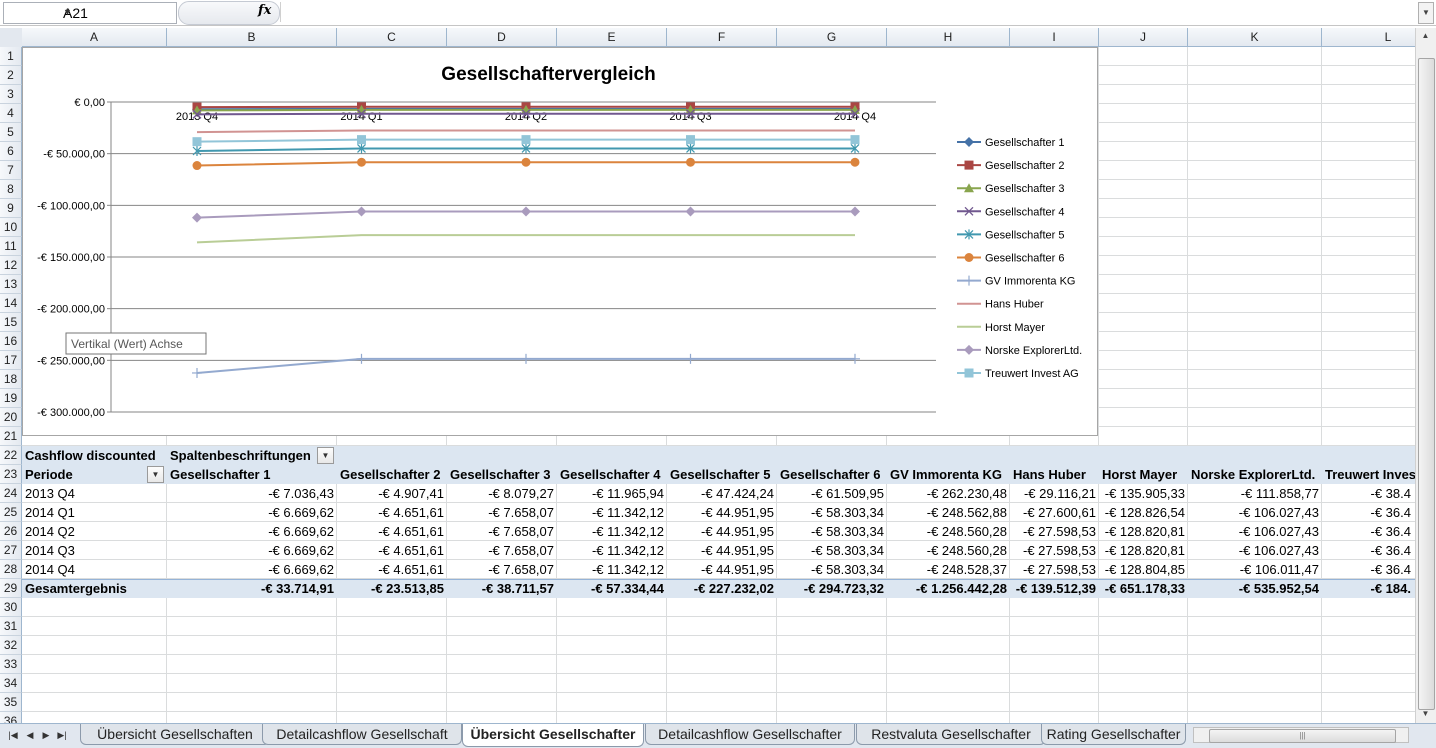 Image resolution: width=1436 pixels, height=748 pixels. I want to click on tab-restvaluta-gesellschafter: Restvaluta Gesellschafter, so click(951, 734).